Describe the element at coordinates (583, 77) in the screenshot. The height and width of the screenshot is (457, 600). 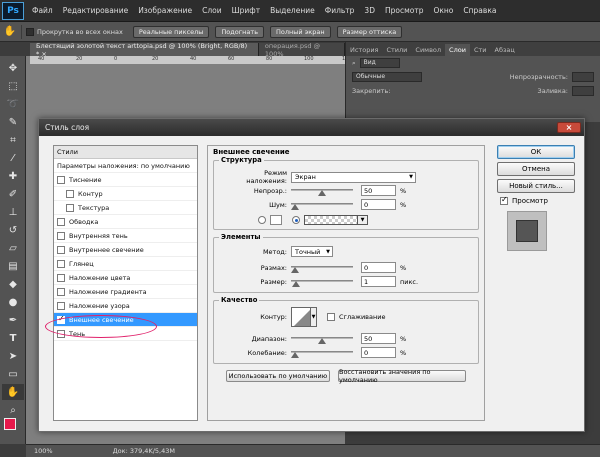
I see `layer-opacity-field` at that location.